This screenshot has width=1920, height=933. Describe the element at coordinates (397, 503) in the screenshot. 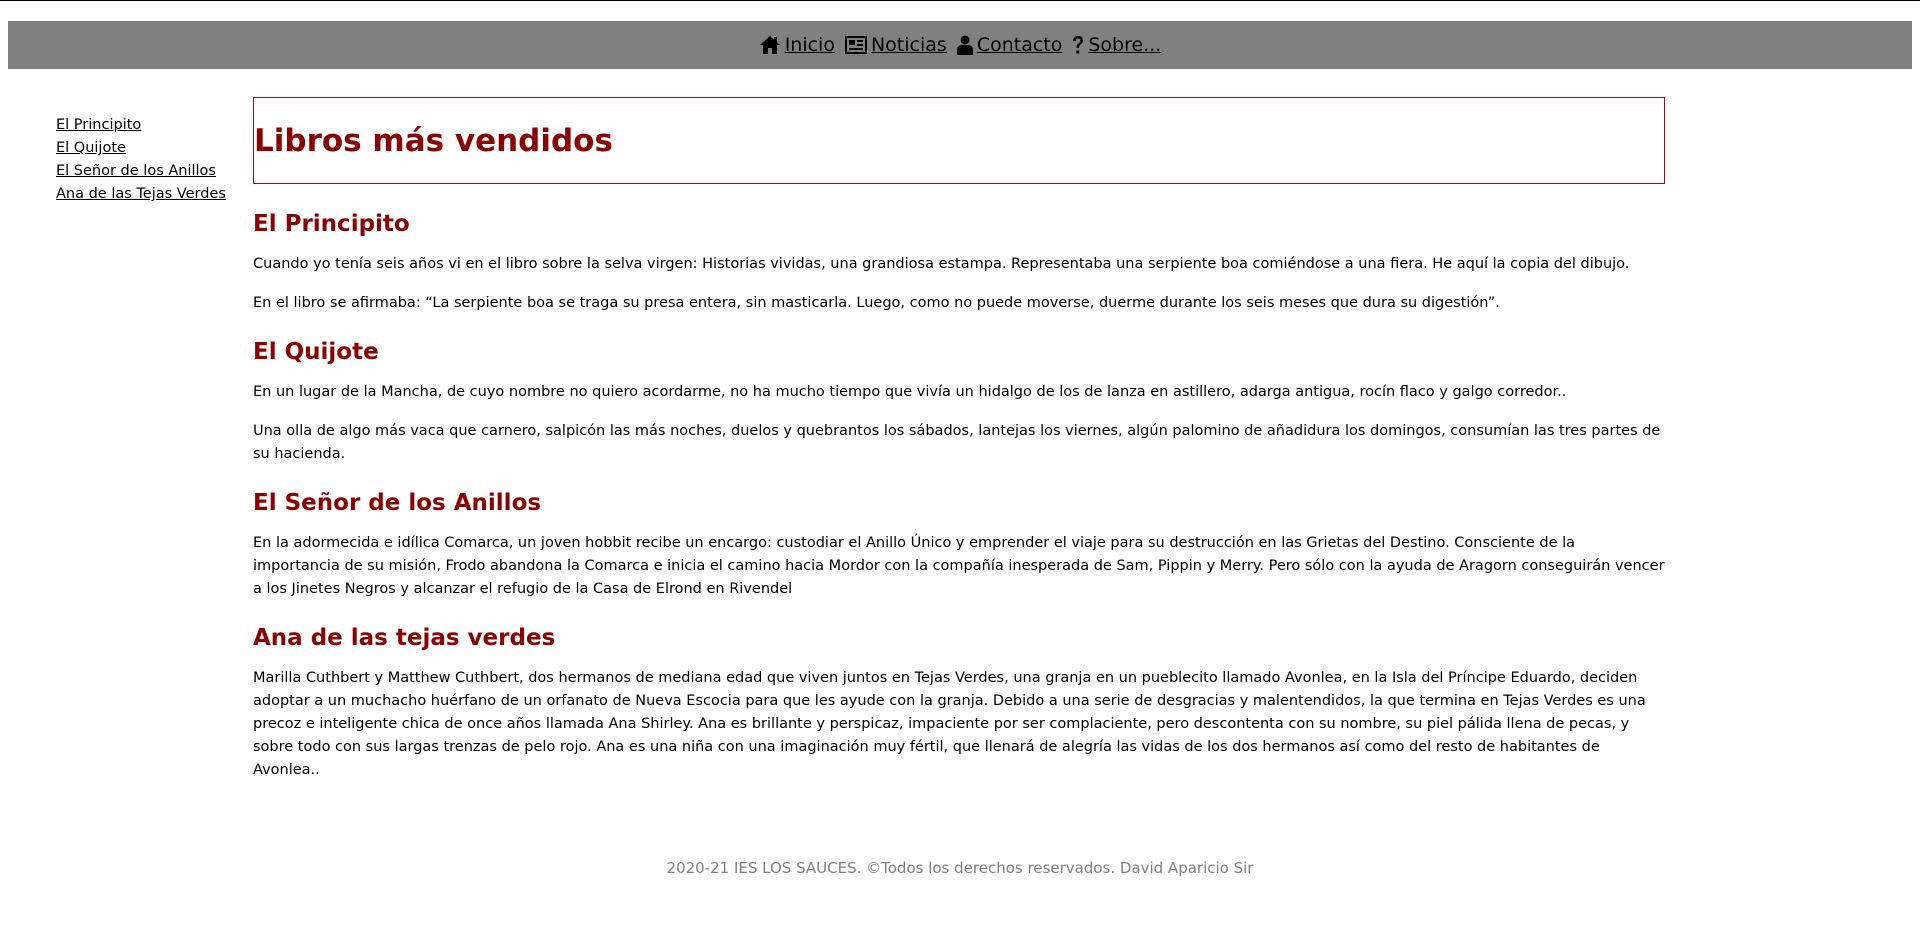

I see `section-heading-senor-anillos: El Señor de los Anillos` at that location.